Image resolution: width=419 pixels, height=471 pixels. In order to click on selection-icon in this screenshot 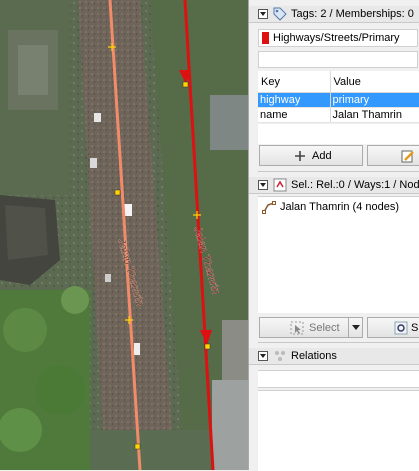, I will do `click(280, 185)`.